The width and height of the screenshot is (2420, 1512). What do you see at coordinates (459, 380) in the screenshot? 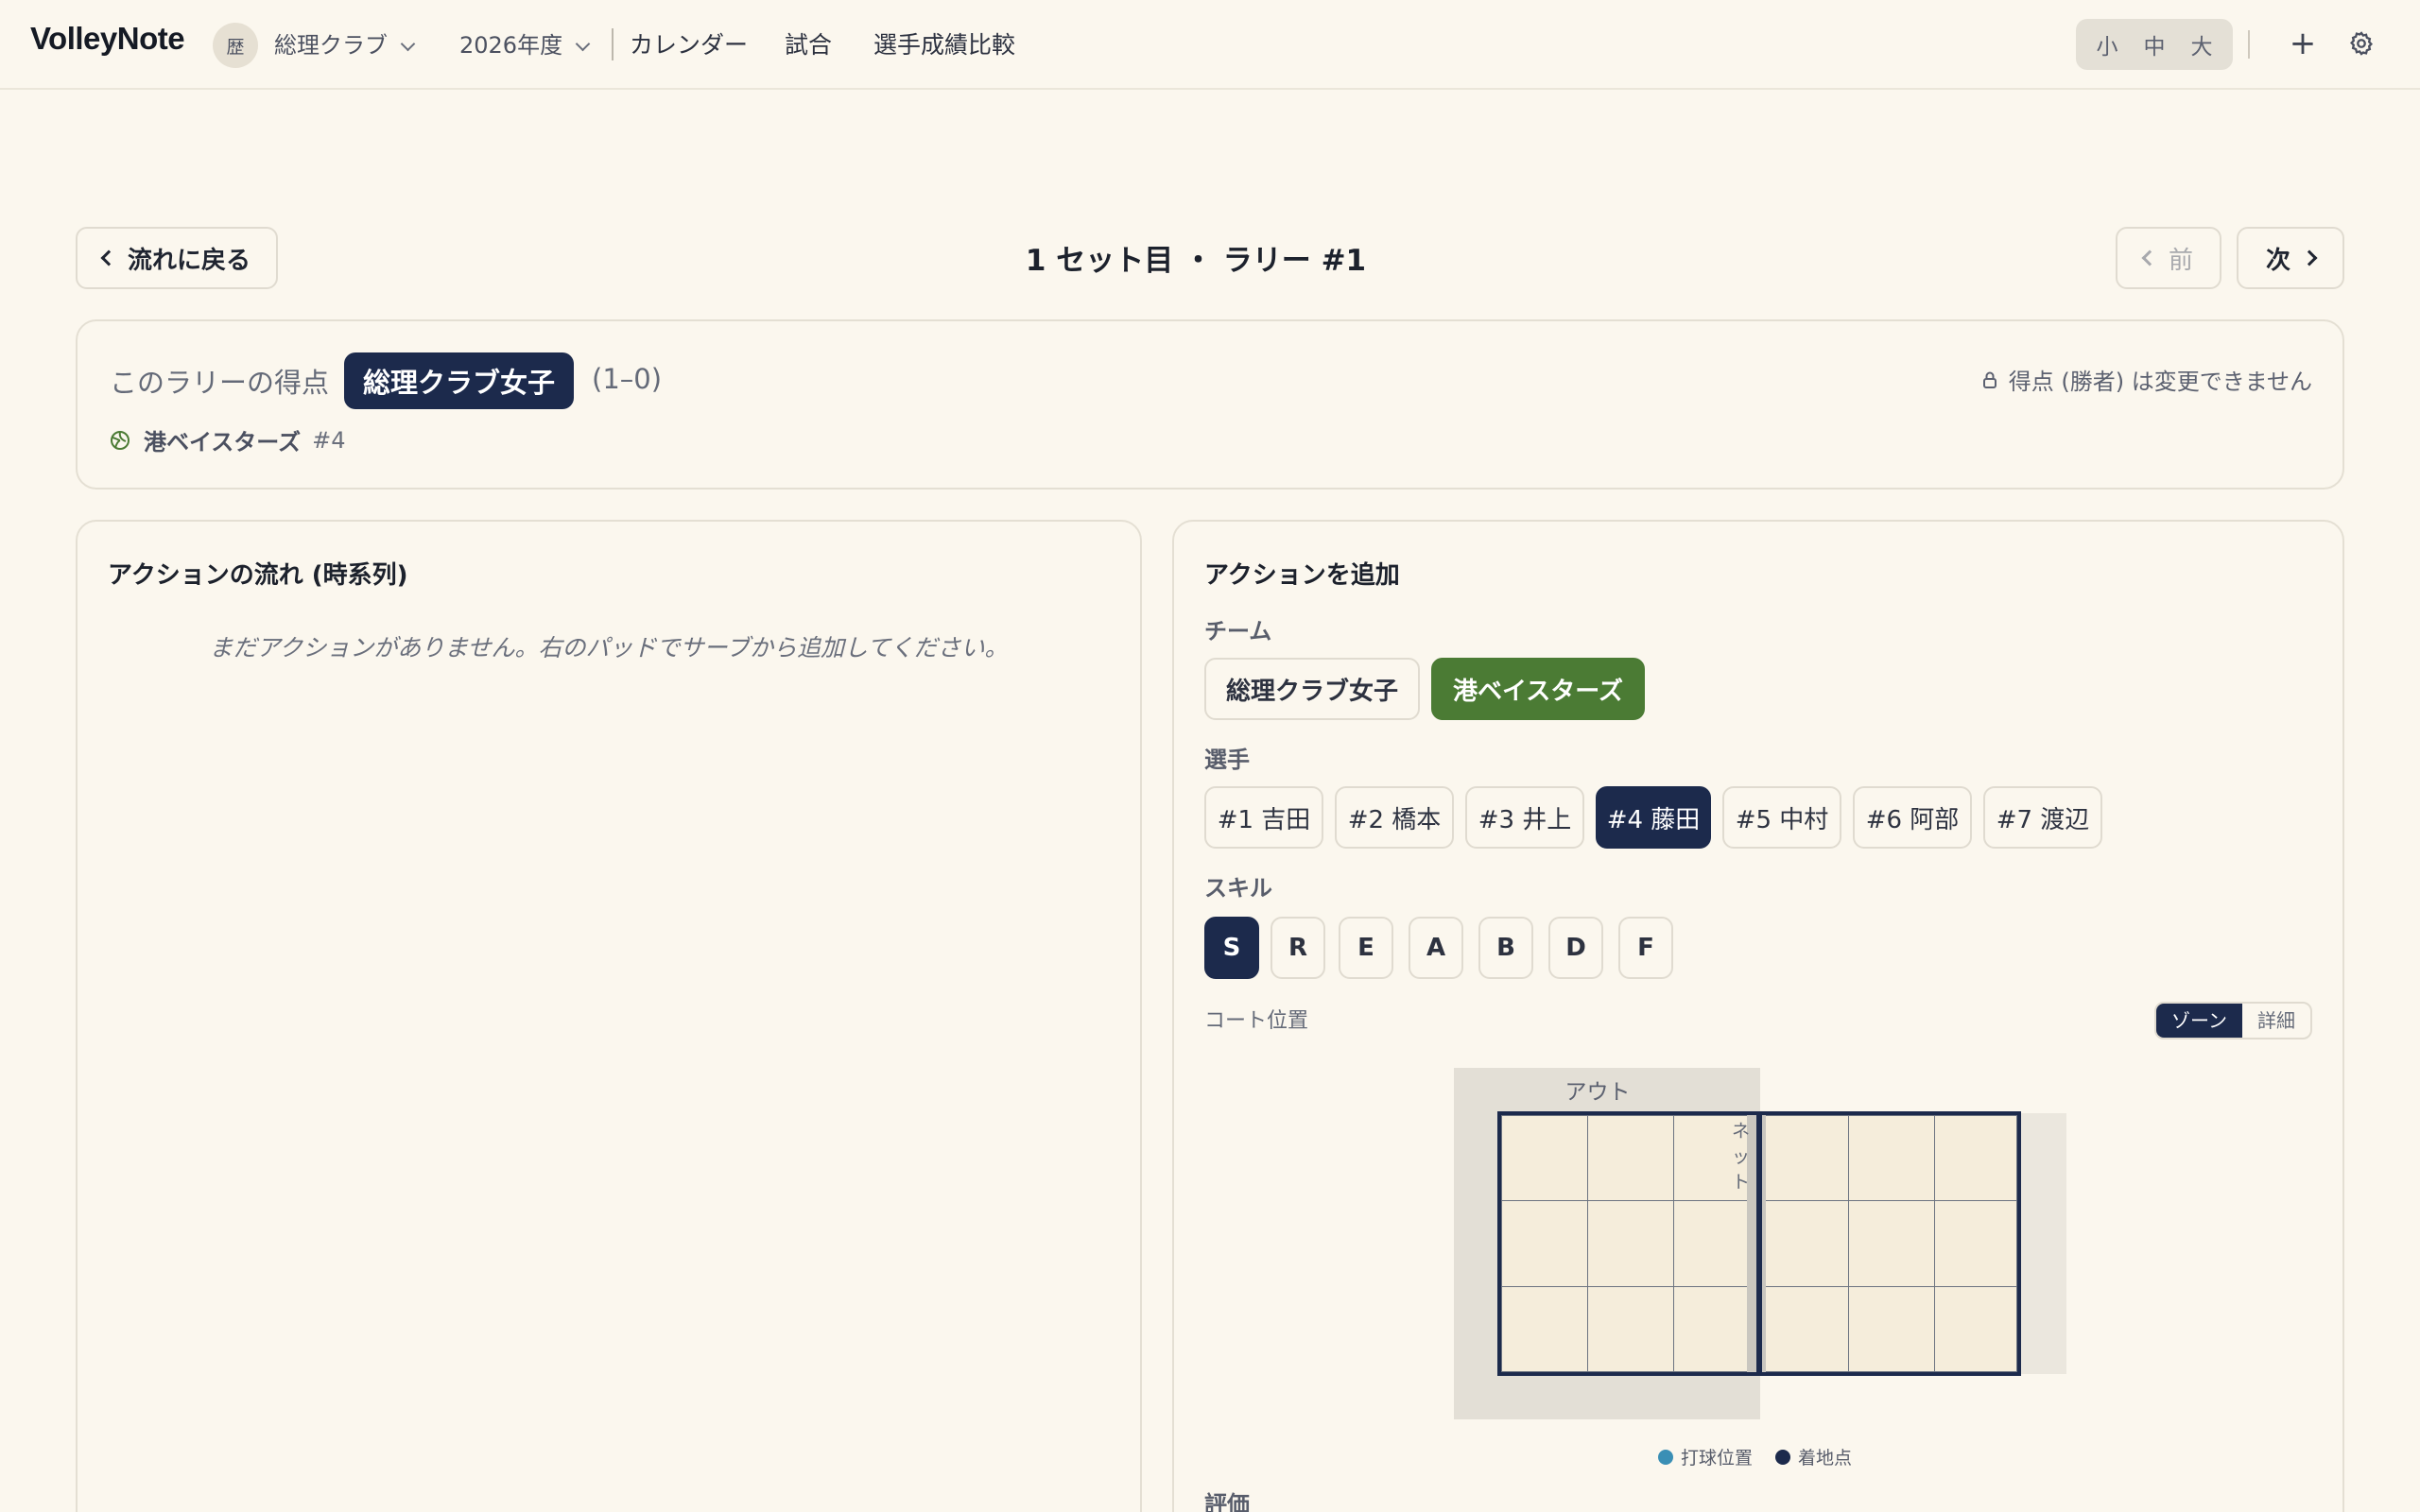
I see `winner-badge: 総理クラブ女子` at bounding box center [459, 380].